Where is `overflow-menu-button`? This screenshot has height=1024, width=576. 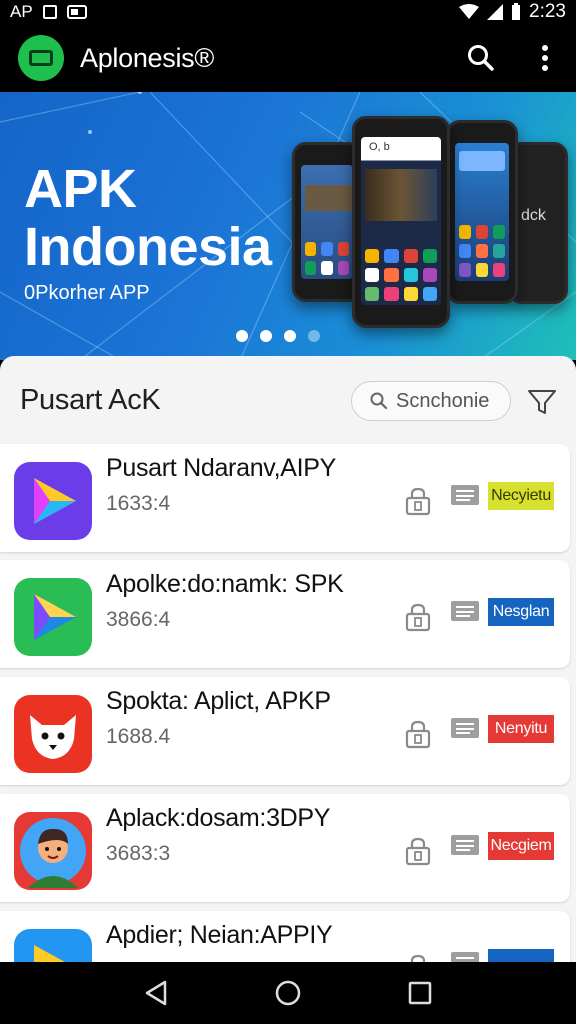 overflow-menu-button is located at coordinates (545, 58).